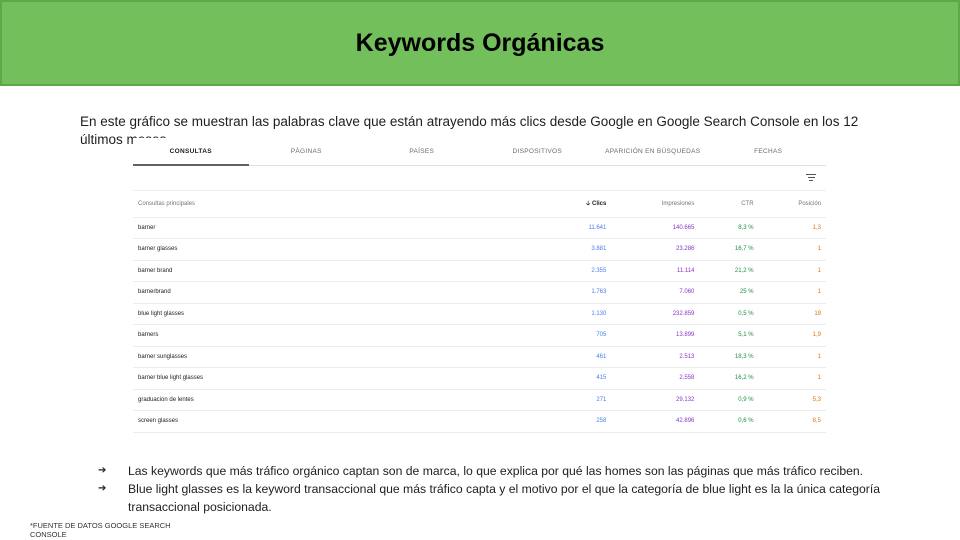 Image resolution: width=960 pixels, height=540 pixels. I want to click on arrow-down-icon: 🡣, so click(588, 203).